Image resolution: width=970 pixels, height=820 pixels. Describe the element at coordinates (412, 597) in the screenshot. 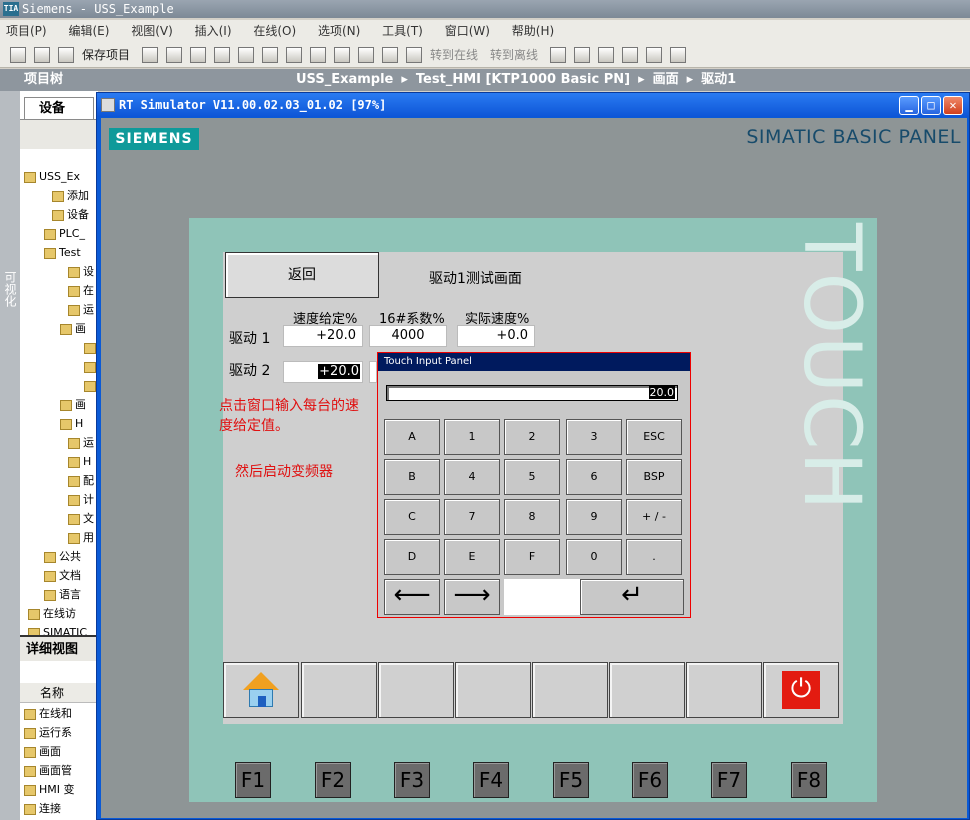

I see `cursor-left-button: ⟵` at that location.